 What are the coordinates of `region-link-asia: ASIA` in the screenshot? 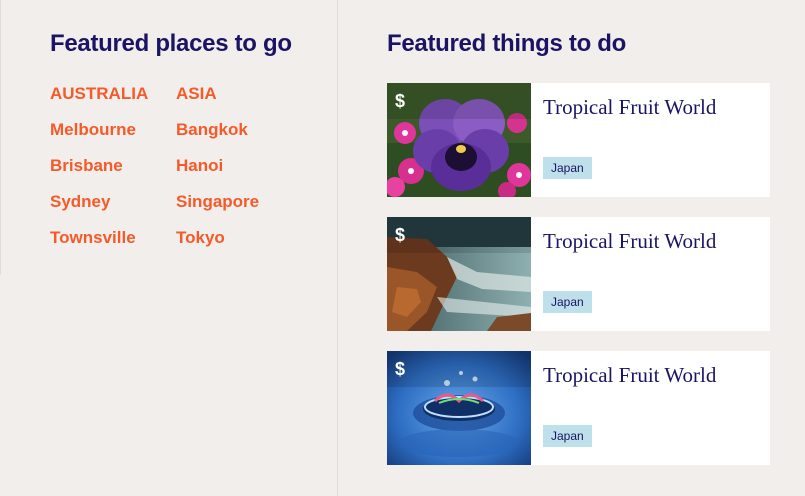 It's located at (236, 102).